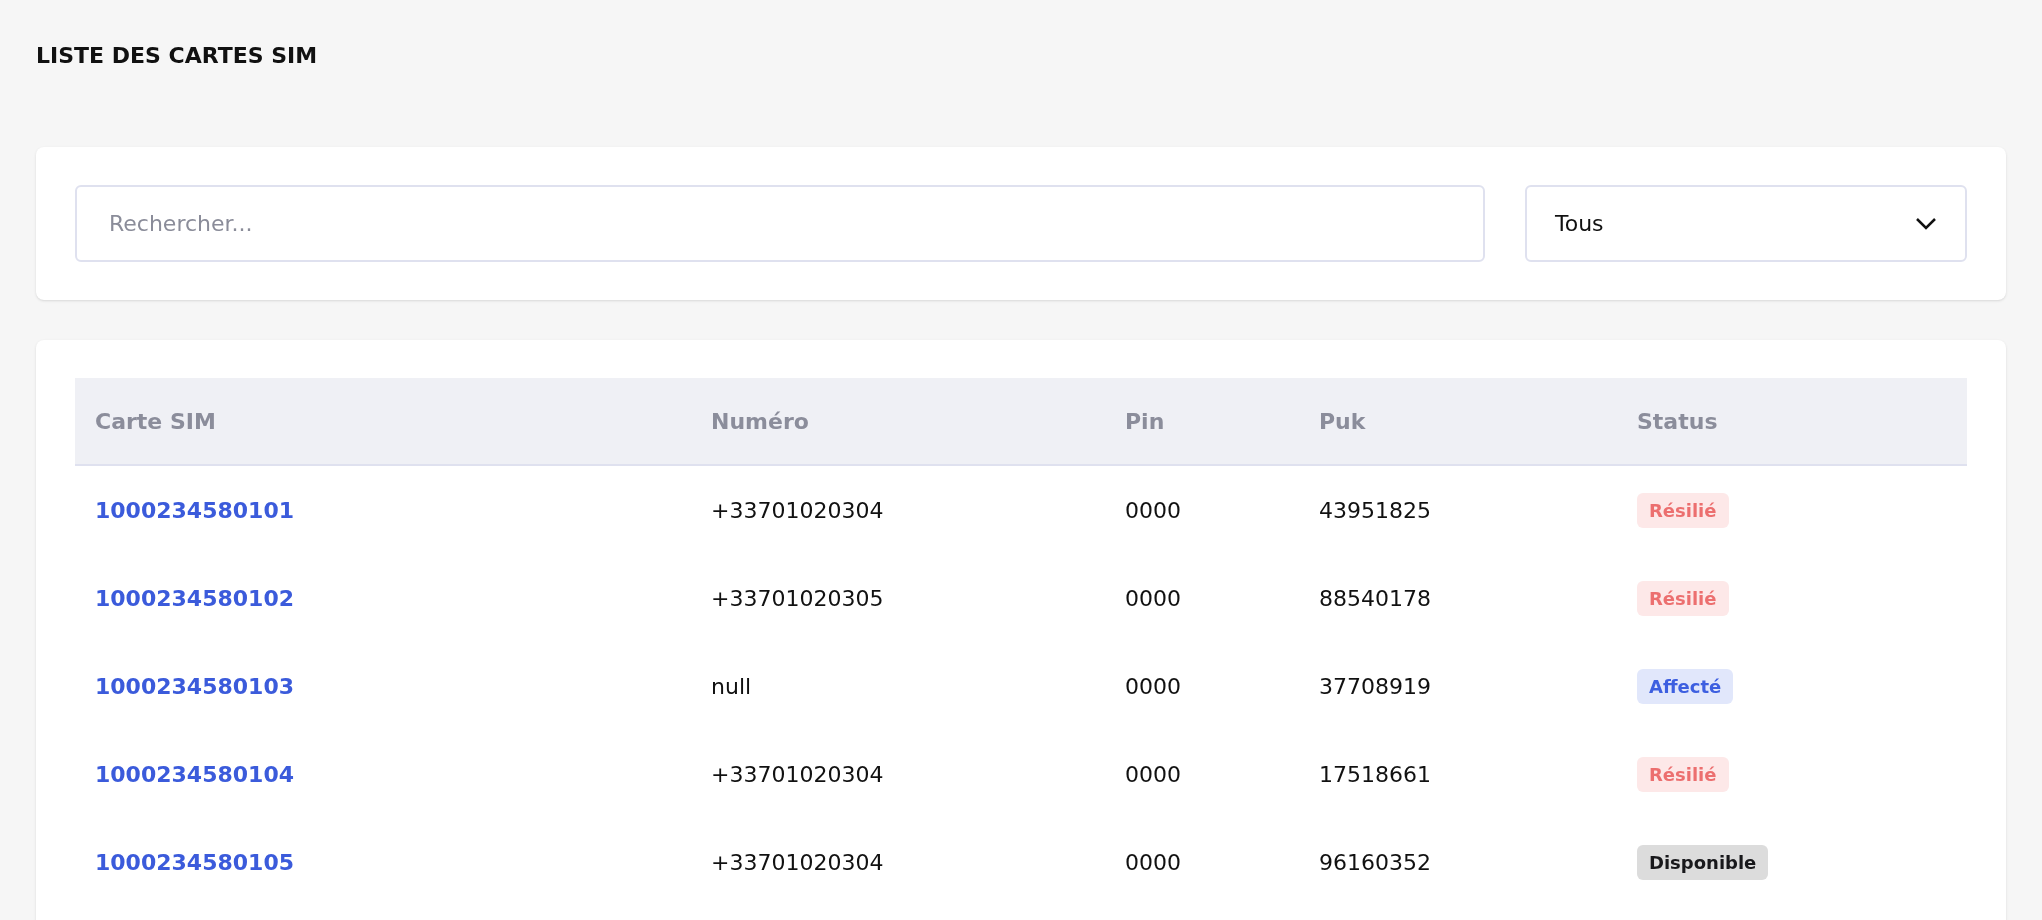  What do you see at coordinates (1145, 421) in the screenshot?
I see `column-header: Pin` at bounding box center [1145, 421].